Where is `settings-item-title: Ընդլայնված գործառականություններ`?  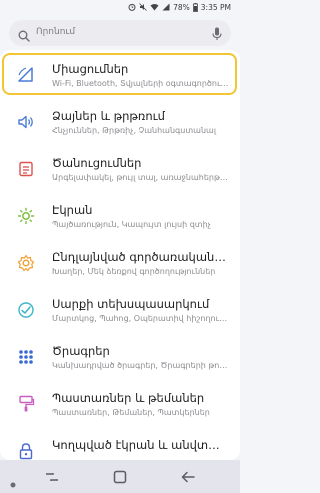 settings-item-title: Ընդլայնված գործառականություններ is located at coordinates (141, 257).